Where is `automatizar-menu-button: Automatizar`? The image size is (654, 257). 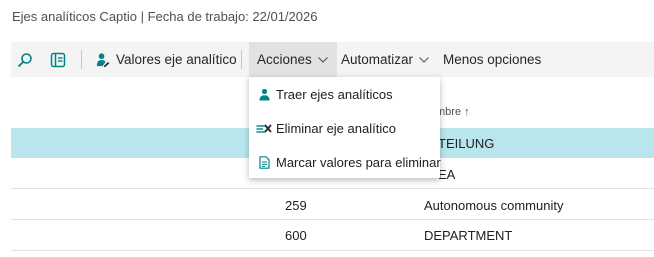
automatizar-menu-button: Automatizar is located at coordinates (385, 59).